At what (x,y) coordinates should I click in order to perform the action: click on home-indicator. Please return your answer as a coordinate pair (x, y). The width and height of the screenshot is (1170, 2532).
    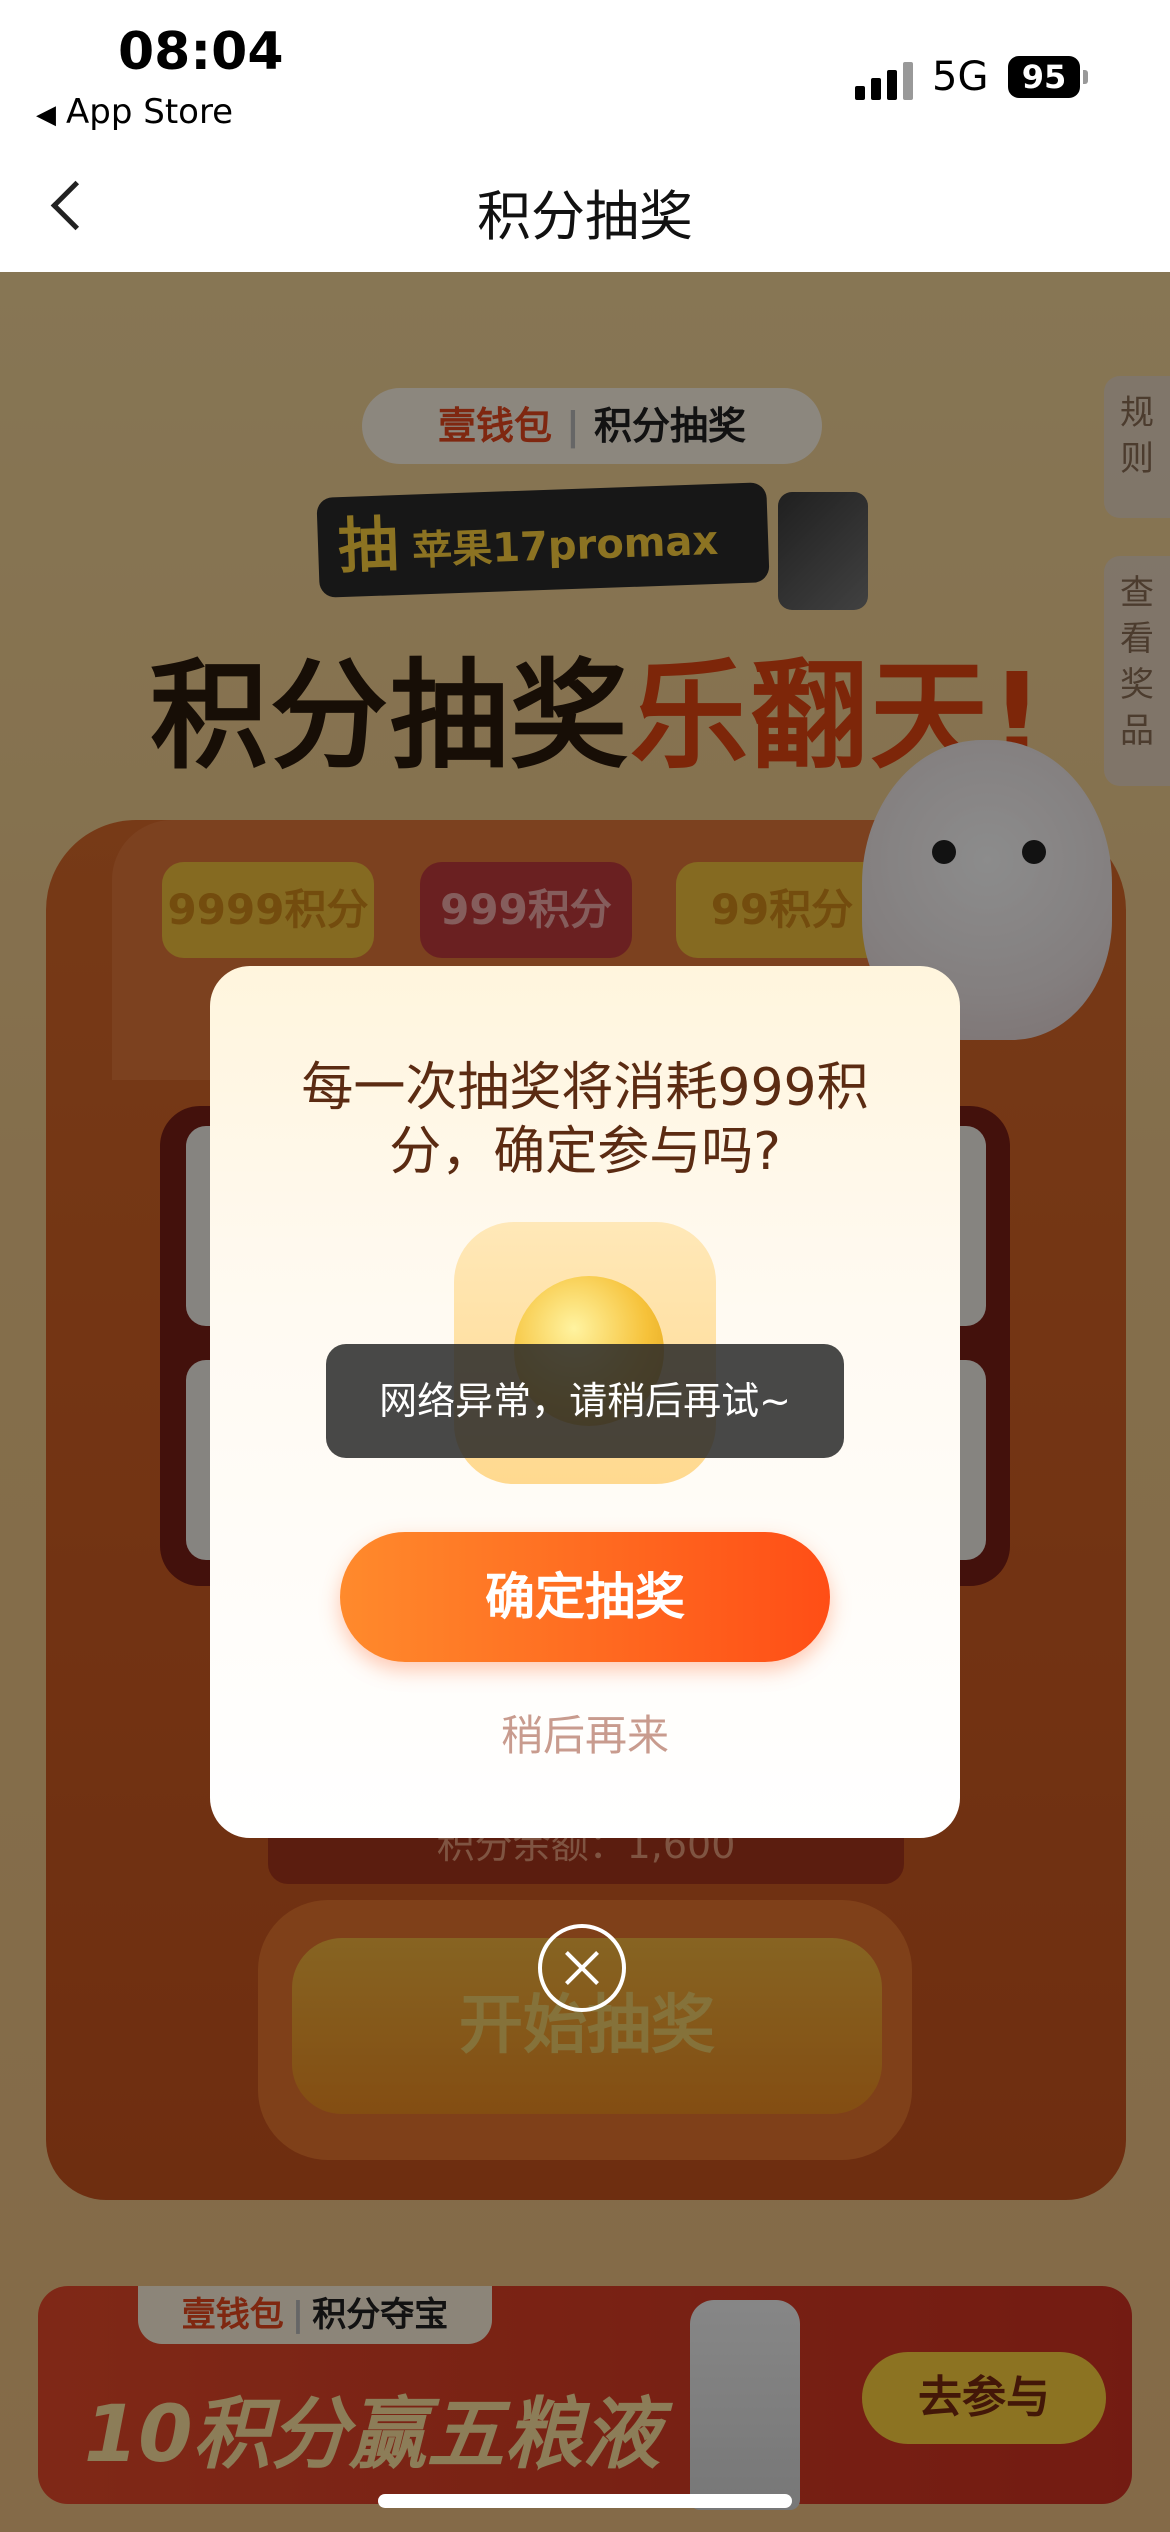
    Looking at the image, I should click on (585, 2501).